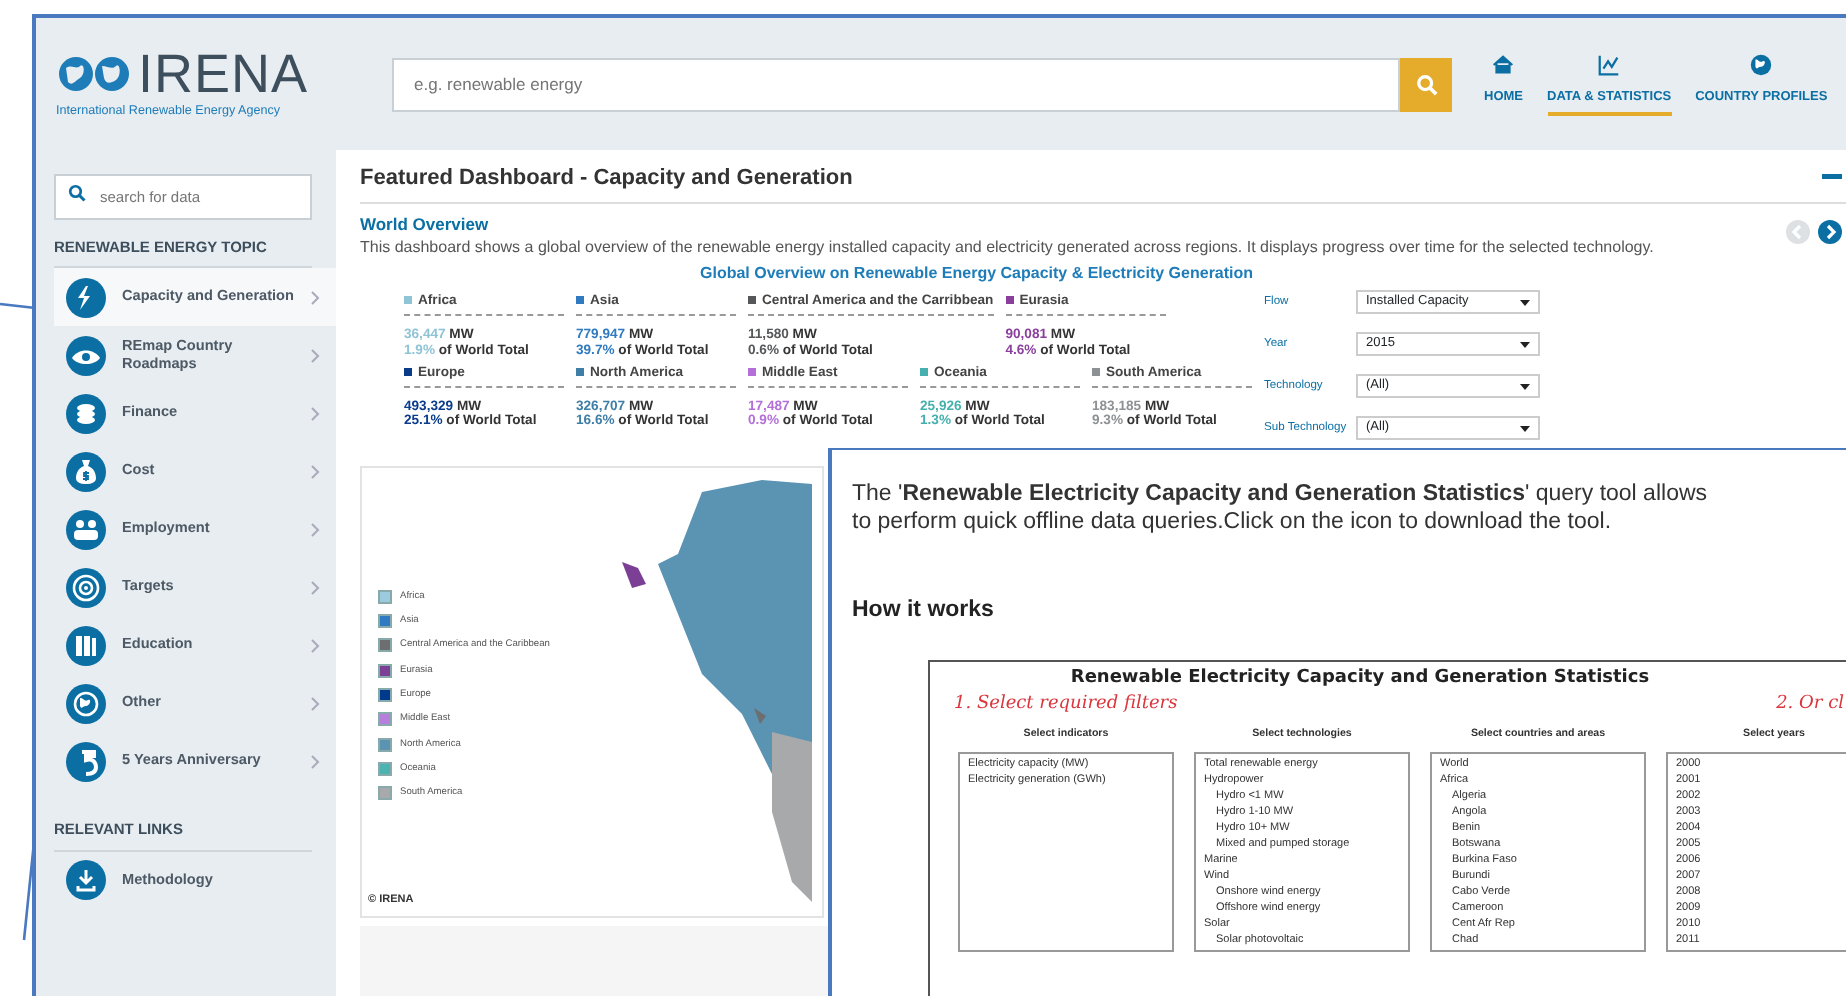 The height and width of the screenshot is (996, 1846). What do you see at coordinates (1360, 678) in the screenshot?
I see `tool-title: Renewable Electricity Capacity and Generation Statistics` at bounding box center [1360, 678].